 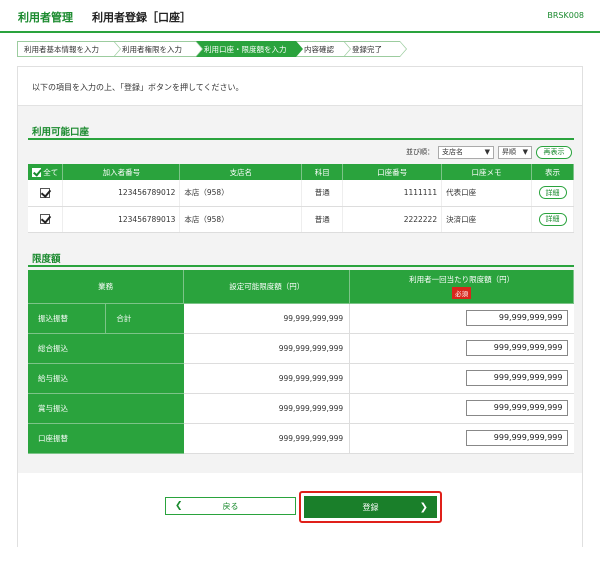 What do you see at coordinates (392, 172) in the screenshot?
I see `col-account-number: 口座番号` at bounding box center [392, 172].